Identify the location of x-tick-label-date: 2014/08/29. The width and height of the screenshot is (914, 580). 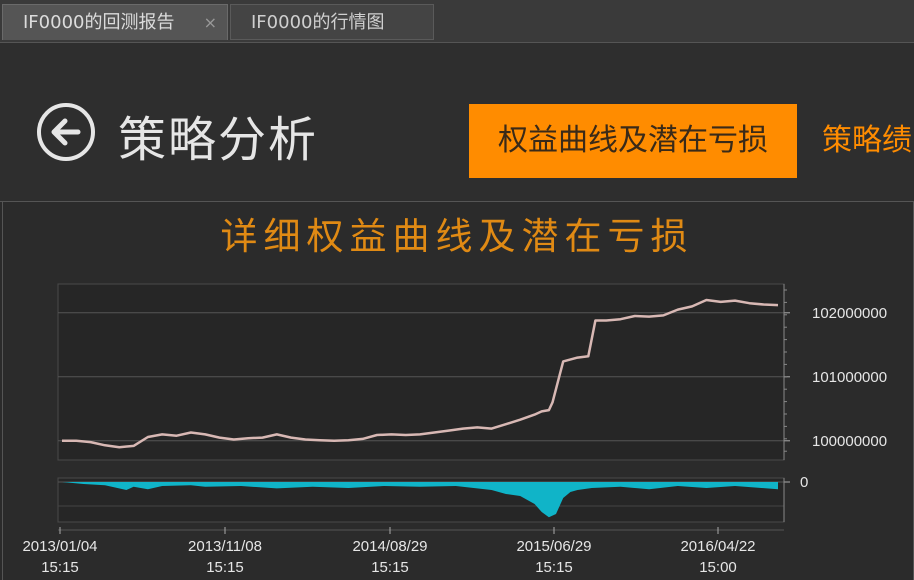
(389, 546).